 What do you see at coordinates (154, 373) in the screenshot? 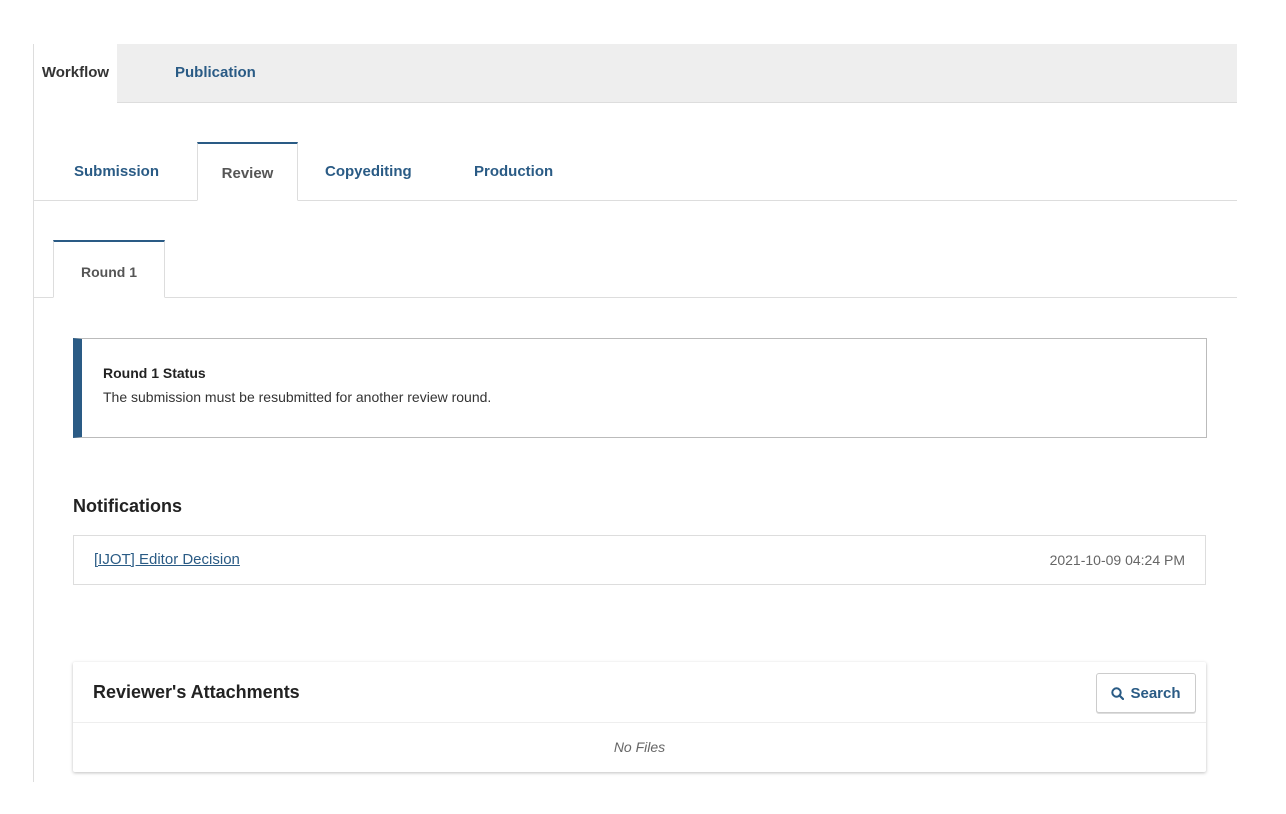
I see `round-status-title: Round 1 Status` at bounding box center [154, 373].